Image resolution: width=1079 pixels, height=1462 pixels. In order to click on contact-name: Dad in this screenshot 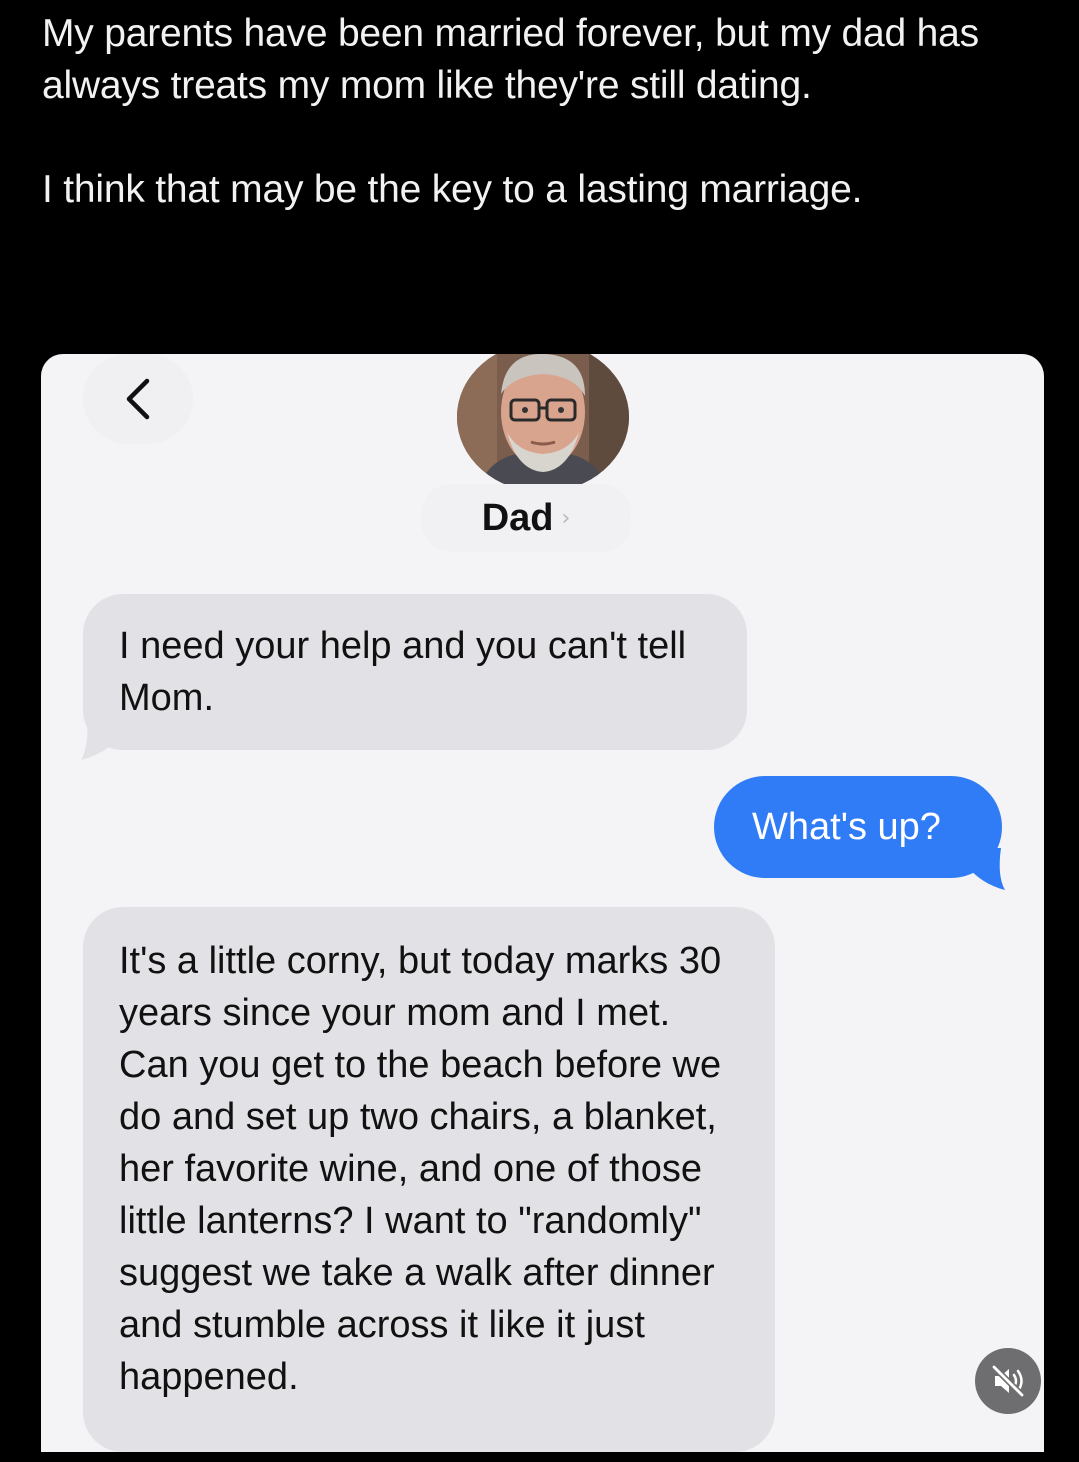, I will do `click(517, 517)`.